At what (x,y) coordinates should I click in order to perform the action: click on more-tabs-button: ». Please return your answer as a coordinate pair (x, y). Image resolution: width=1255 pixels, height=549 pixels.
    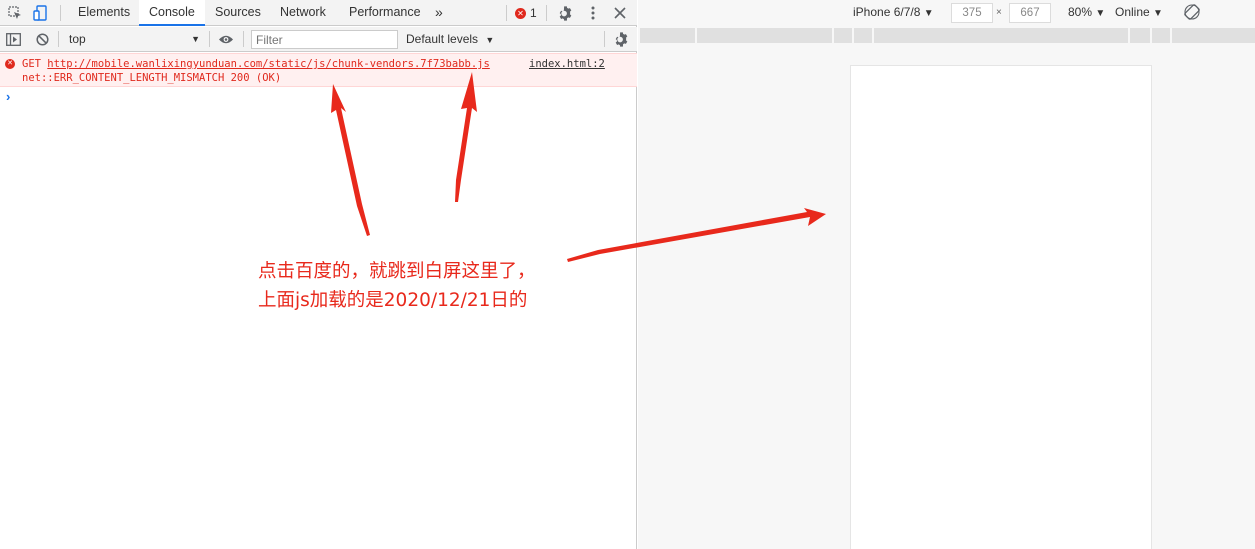
    Looking at the image, I should click on (439, 12).